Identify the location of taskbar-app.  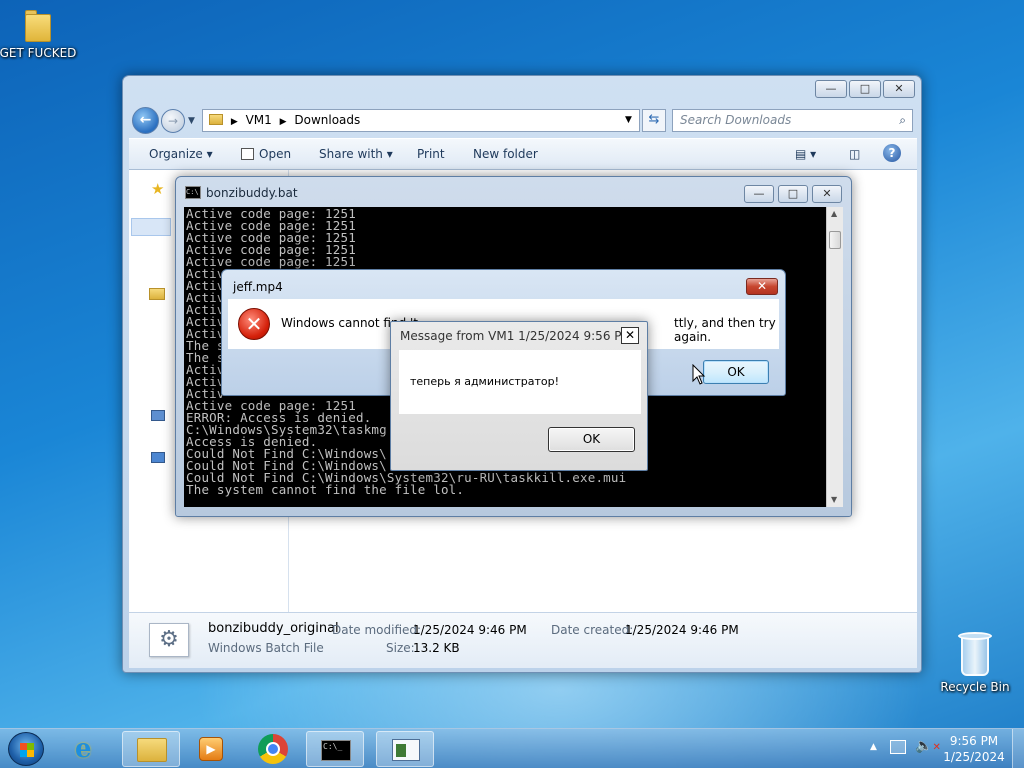
(405, 749).